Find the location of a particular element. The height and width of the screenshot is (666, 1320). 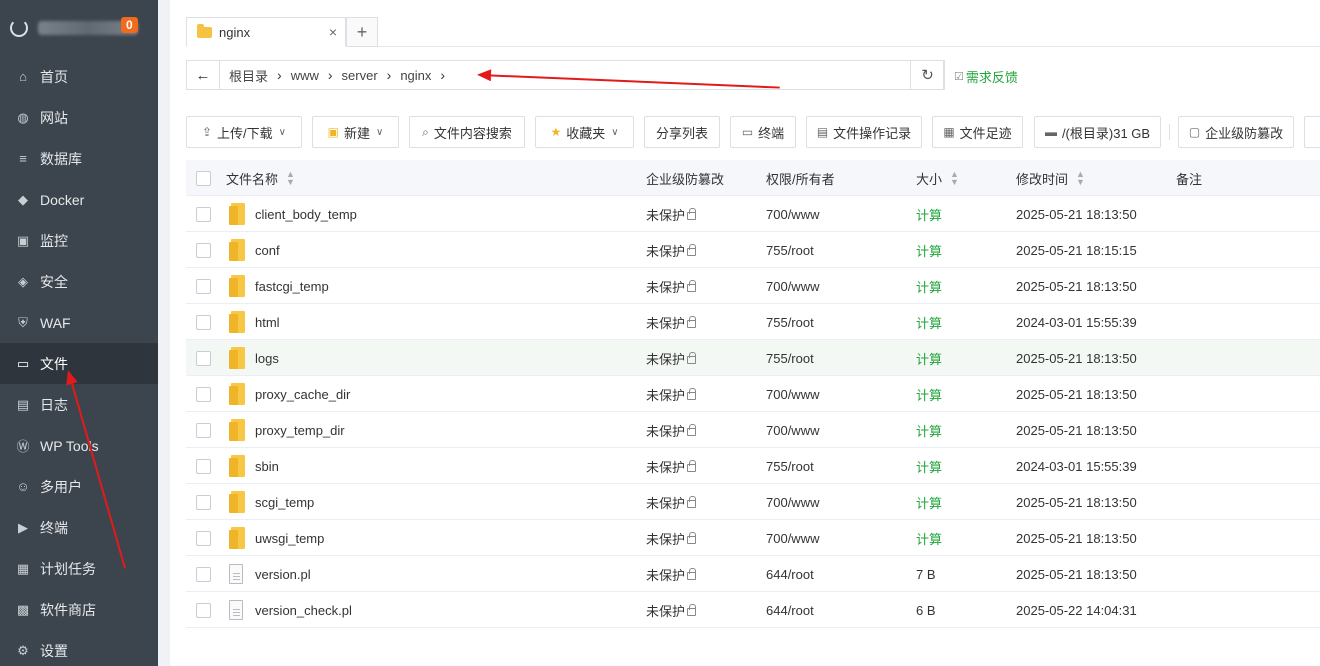

file-name-cell: client_body_temp is located at coordinates (293, 214).